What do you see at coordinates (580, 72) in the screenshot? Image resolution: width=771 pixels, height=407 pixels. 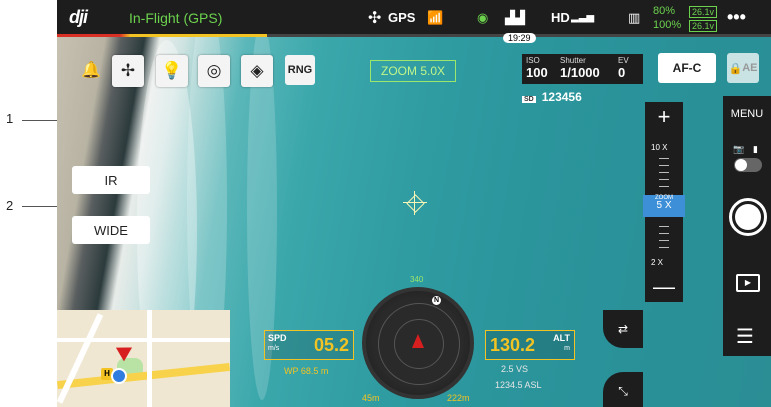 I see `shutter-value: 1/1000` at bounding box center [580, 72].